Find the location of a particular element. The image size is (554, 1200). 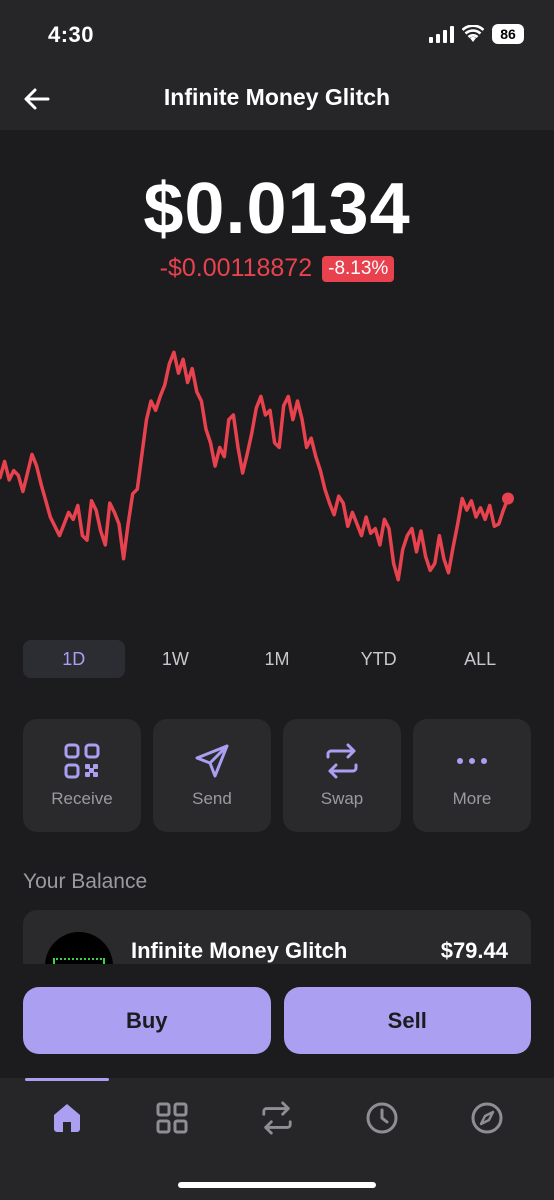

range-ytd: YTD is located at coordinates (379, 659).